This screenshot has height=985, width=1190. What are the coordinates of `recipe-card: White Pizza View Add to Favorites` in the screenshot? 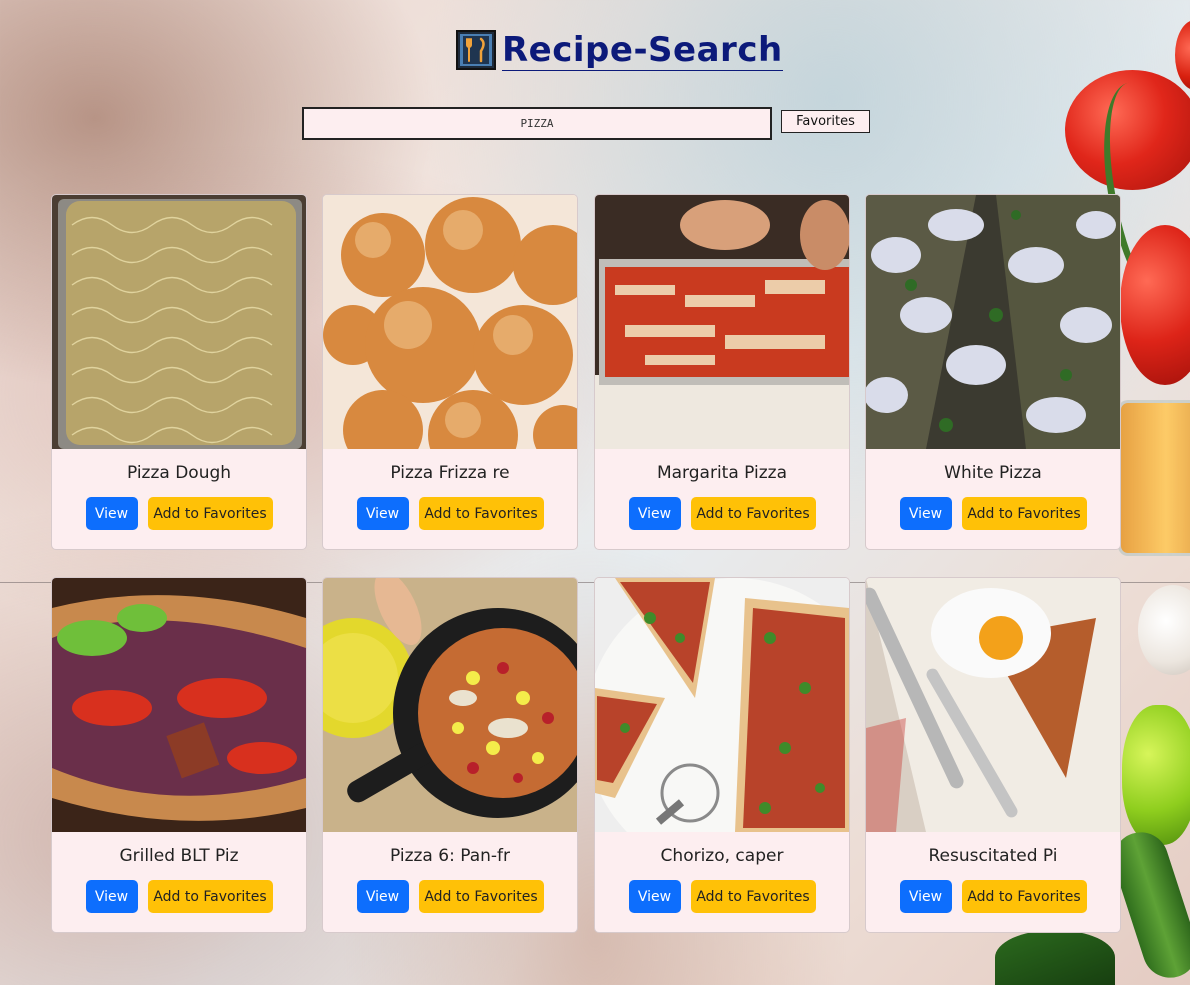 It's located at (993, 372).